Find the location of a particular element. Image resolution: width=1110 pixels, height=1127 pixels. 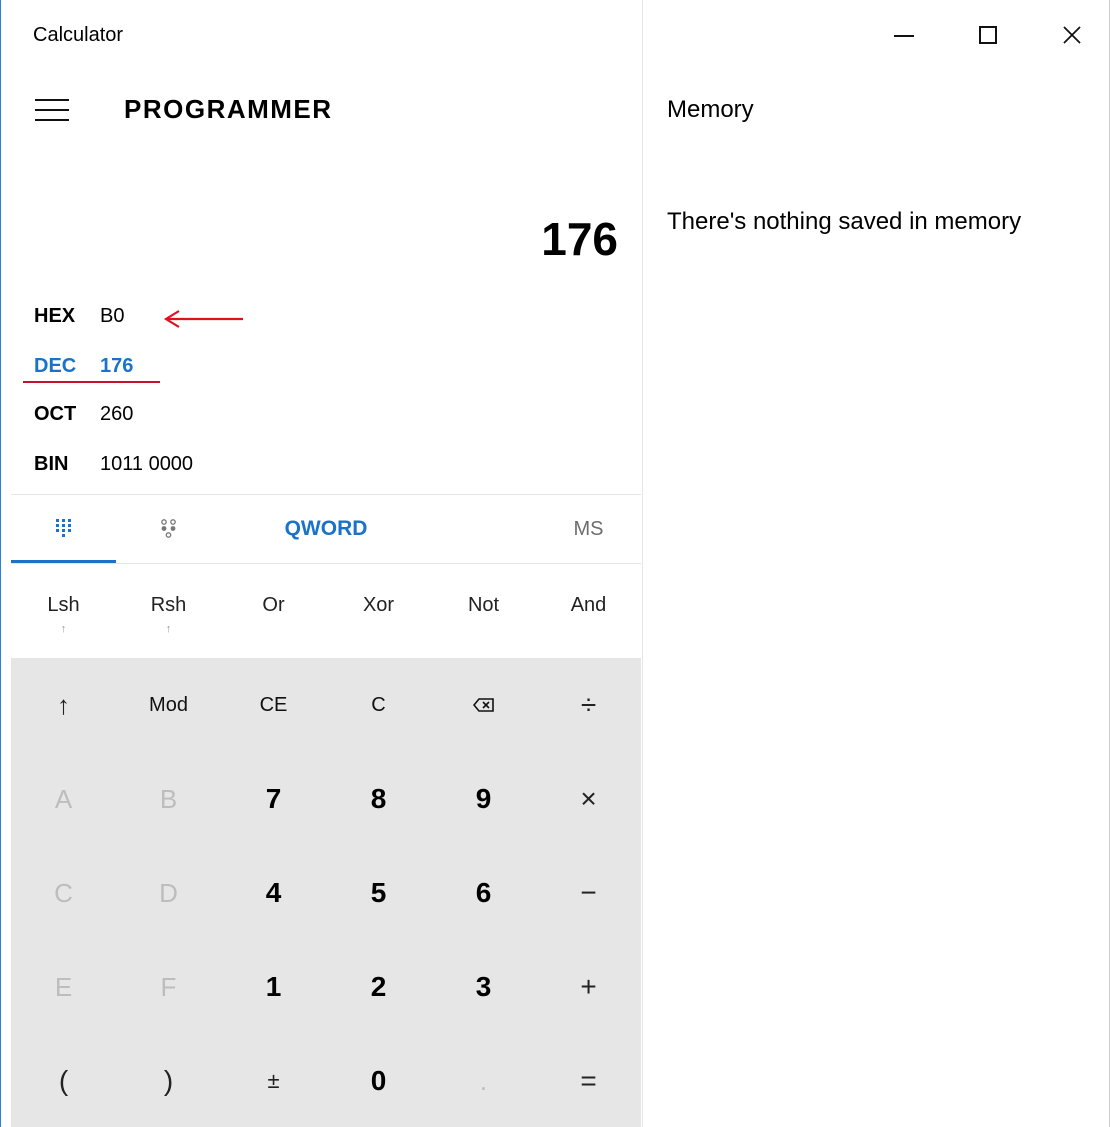

maximize-icon is located at coordinates (988, 35).